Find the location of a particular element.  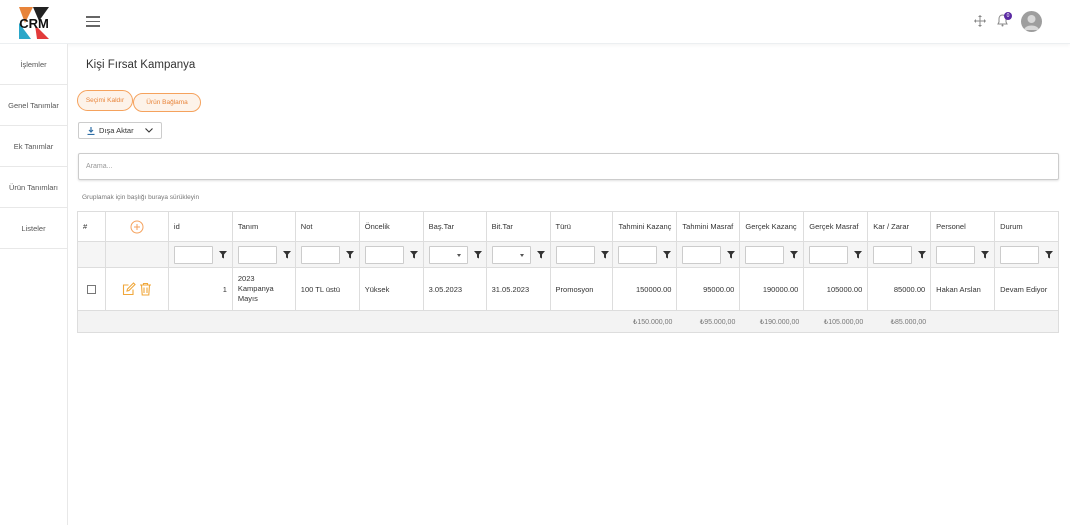

total-kar-zarar: ₺85.000,00 is located at coordinates (908, 322).